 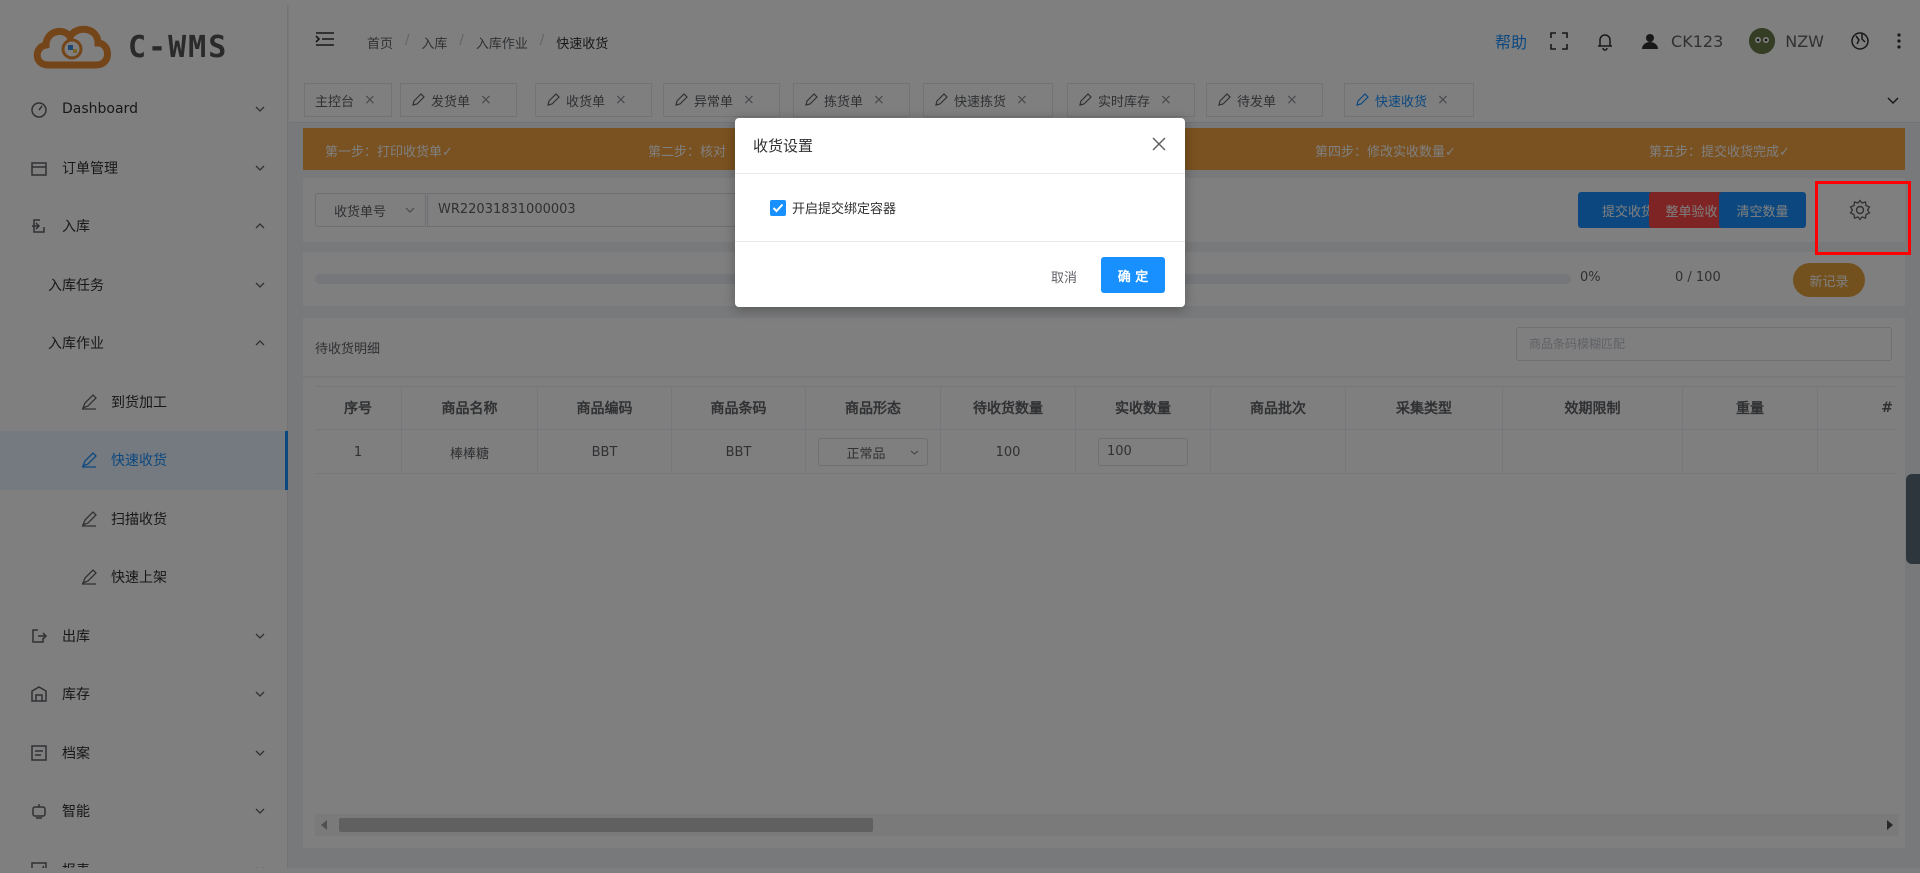 I want to click on dialog-footer: 取消 确 定, so click(x=960, y=274).